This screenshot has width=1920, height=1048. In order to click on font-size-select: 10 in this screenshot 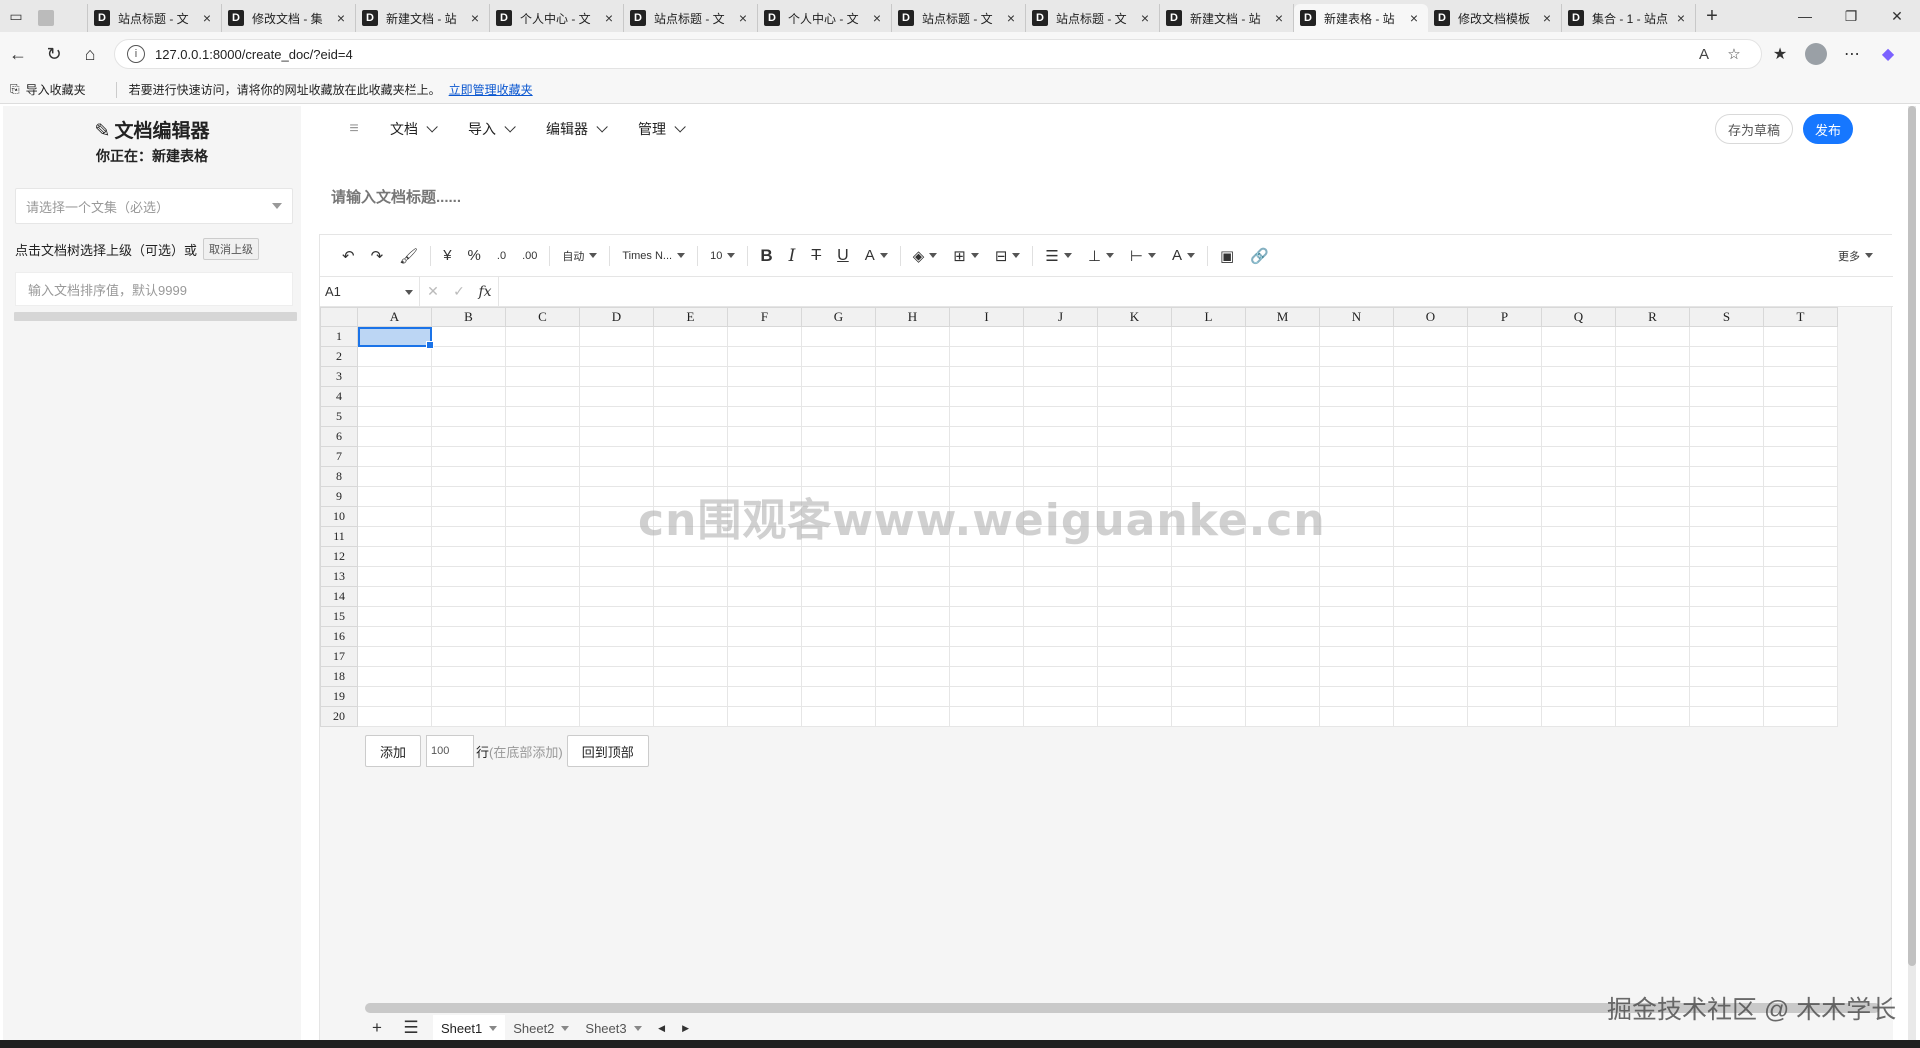, I will do `click(722, 256)`.